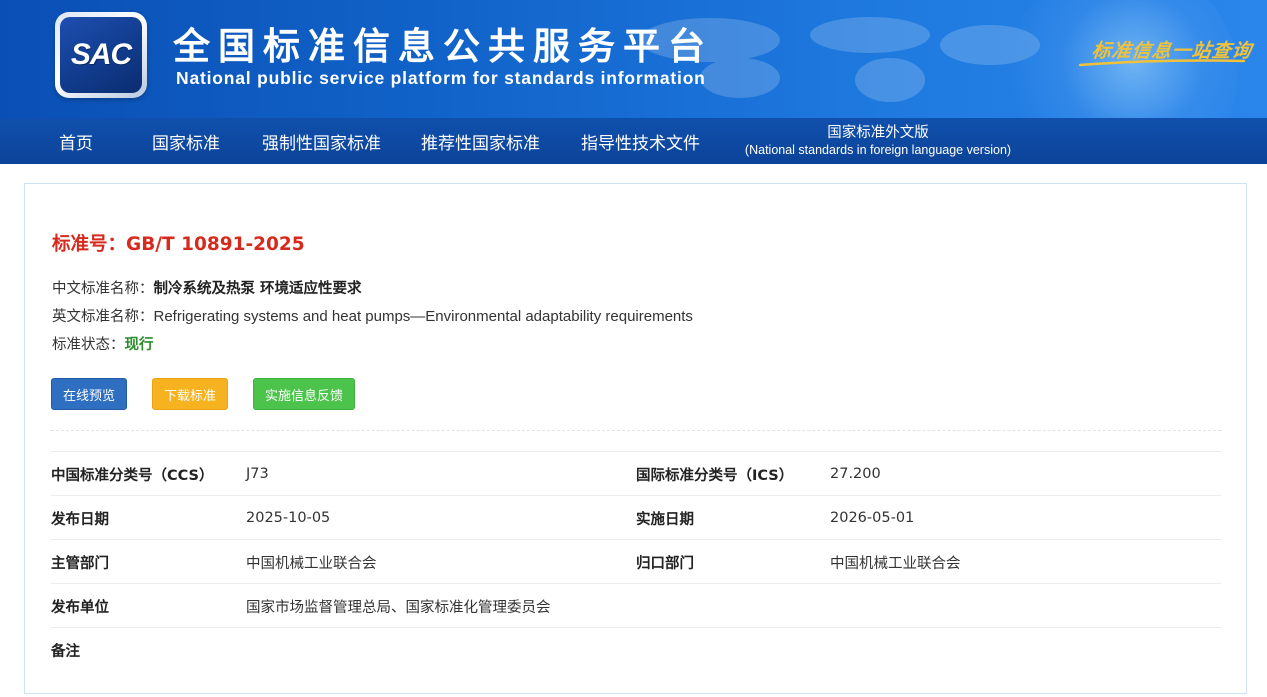 The height and width of the screenshot is (697, 1267). Describe the element at coordinates (80, 607) in the screenshot. I see `publisher-label: 发布单位` at that location.